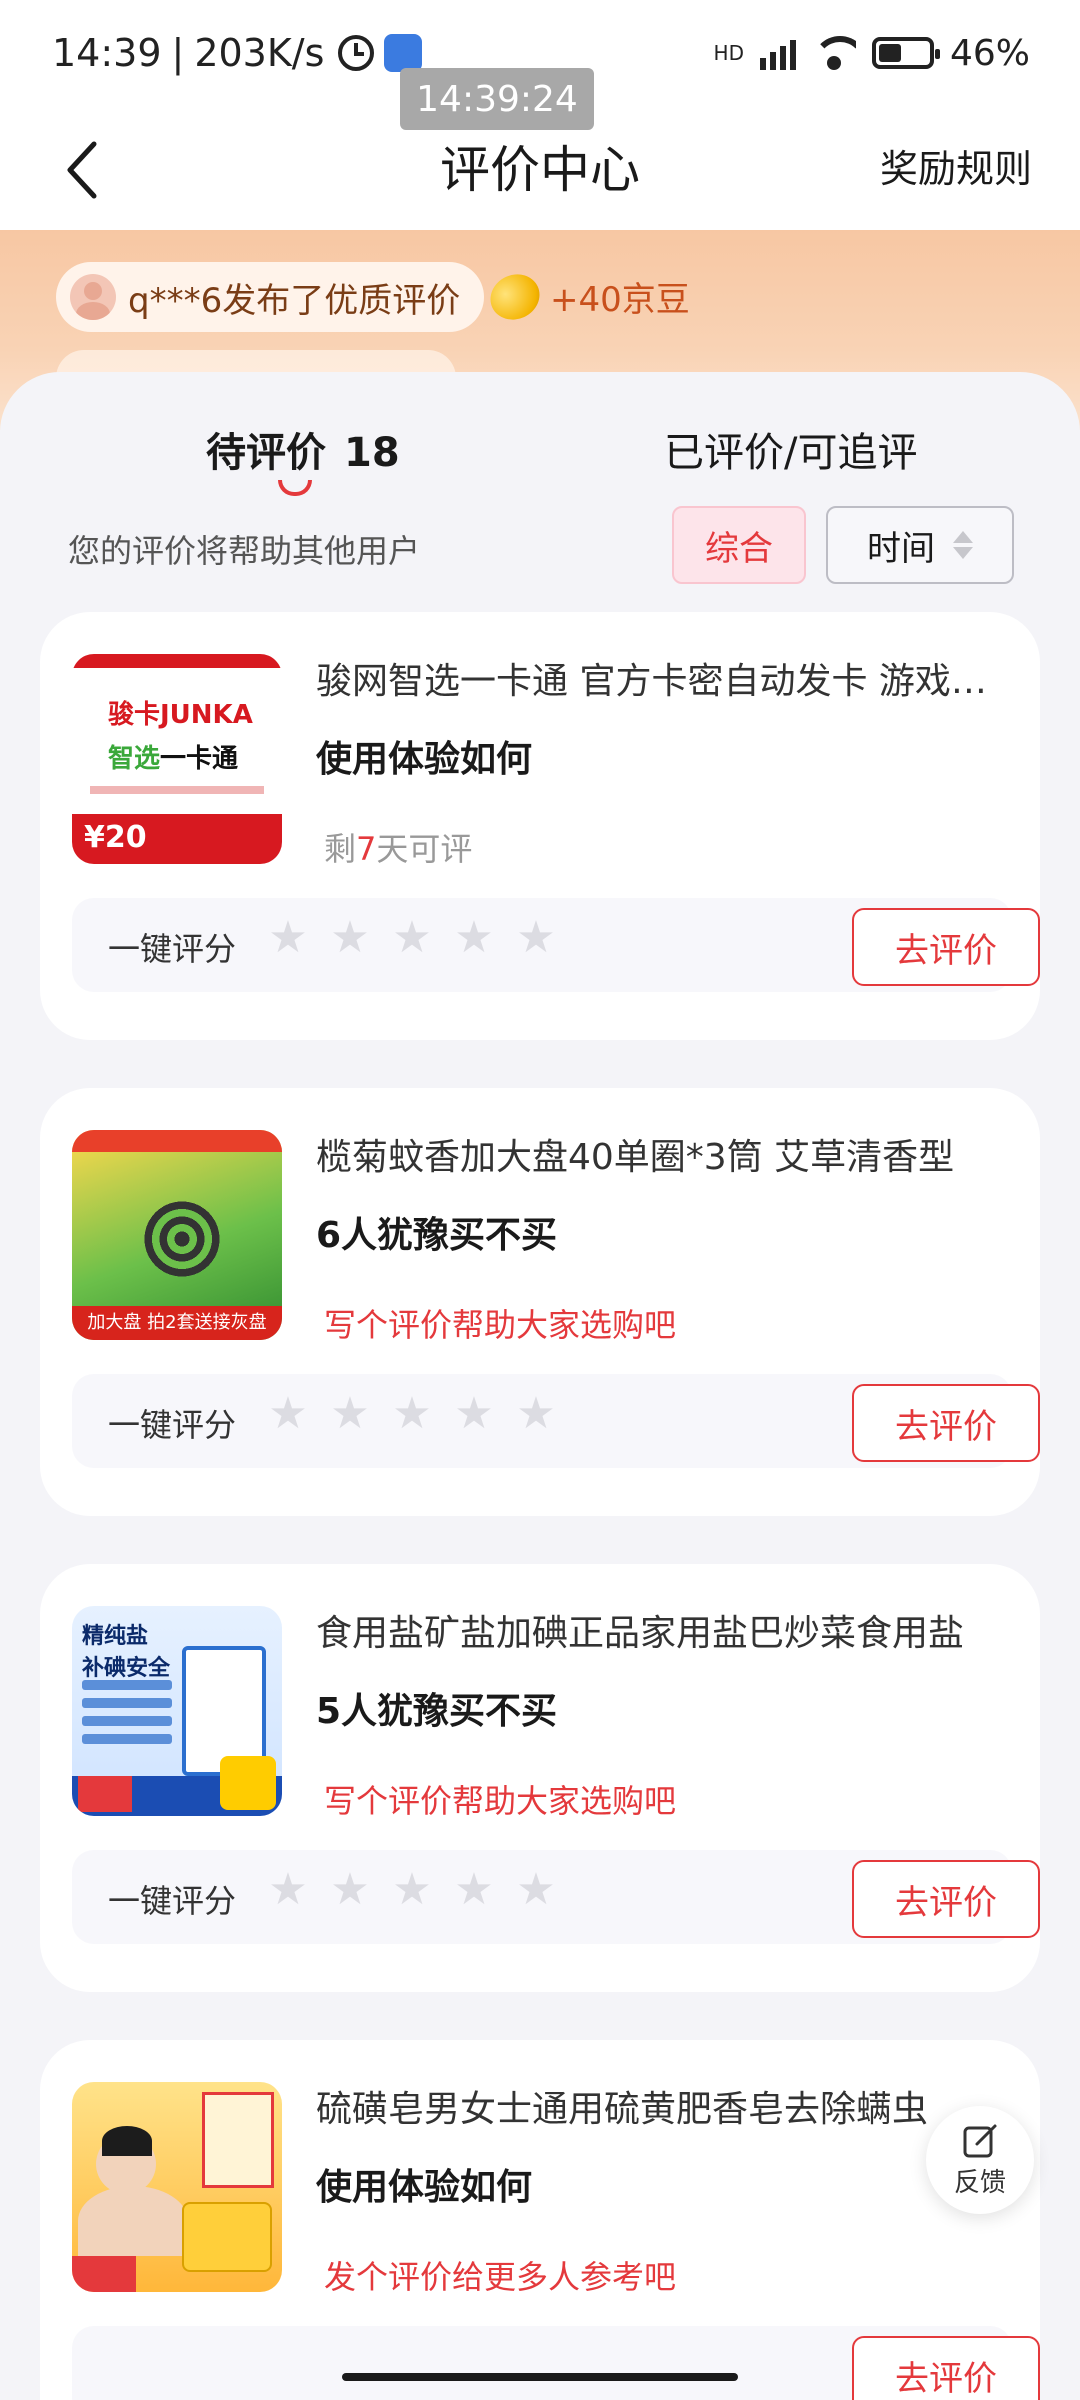  I want to click on app-notification-icon, so click(403, 53).